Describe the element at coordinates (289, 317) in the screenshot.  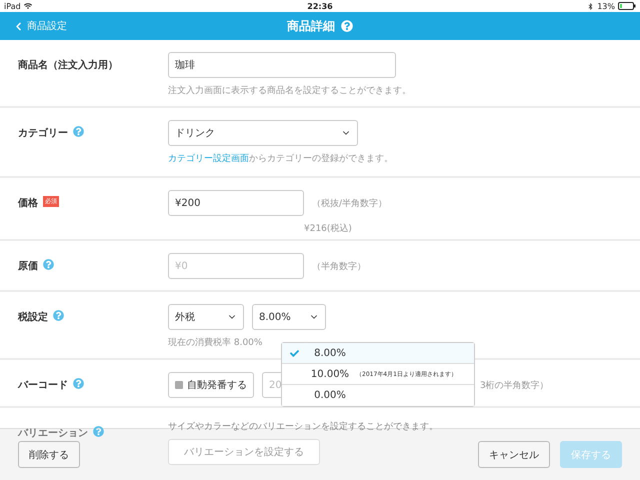
I see `tax-rate-select: 8.00%` at that location.